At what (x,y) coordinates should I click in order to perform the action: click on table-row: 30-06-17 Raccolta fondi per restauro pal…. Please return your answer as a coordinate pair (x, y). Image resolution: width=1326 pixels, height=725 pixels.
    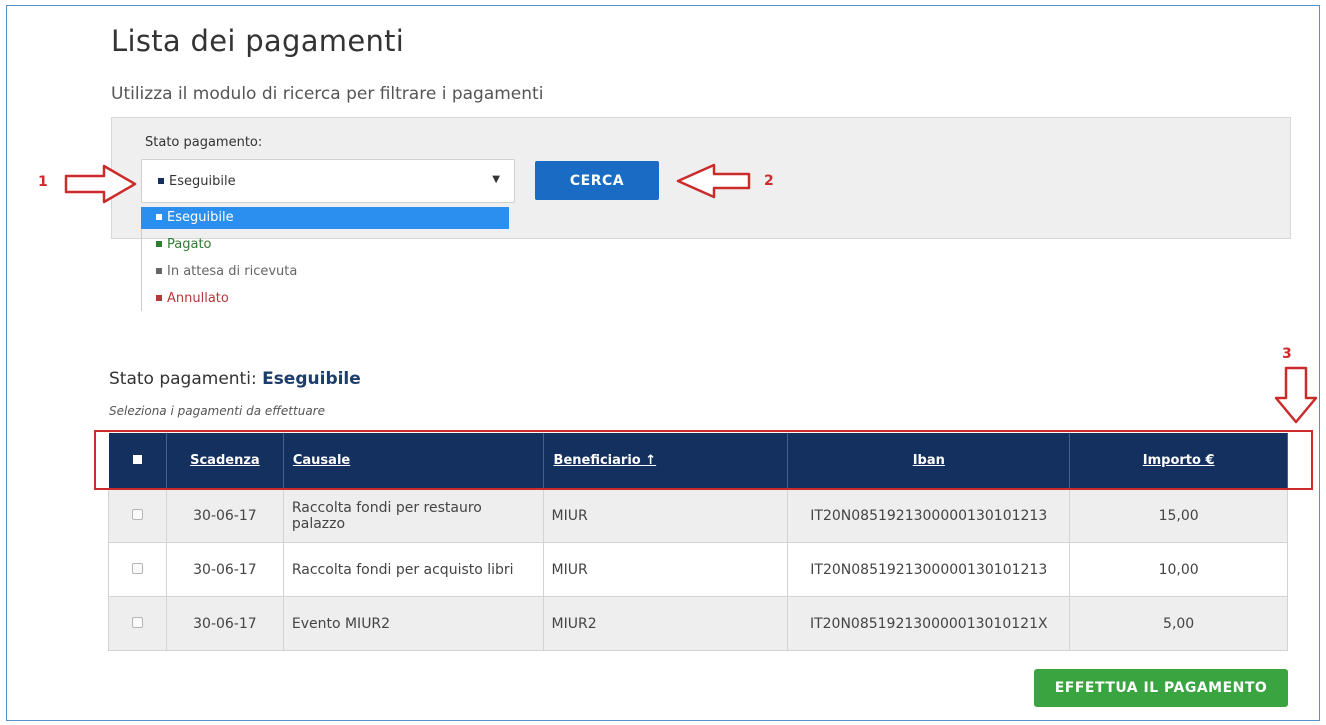
    Looking at the image, I should click on (698, 515).